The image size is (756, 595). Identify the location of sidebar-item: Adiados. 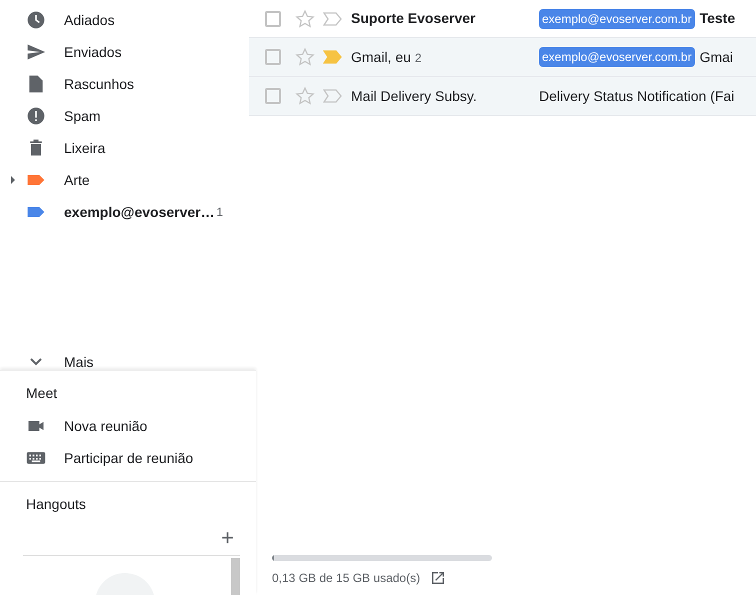
(124, 20).